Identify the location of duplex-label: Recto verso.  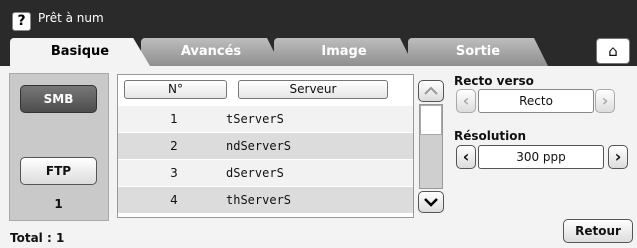
(494, 81).